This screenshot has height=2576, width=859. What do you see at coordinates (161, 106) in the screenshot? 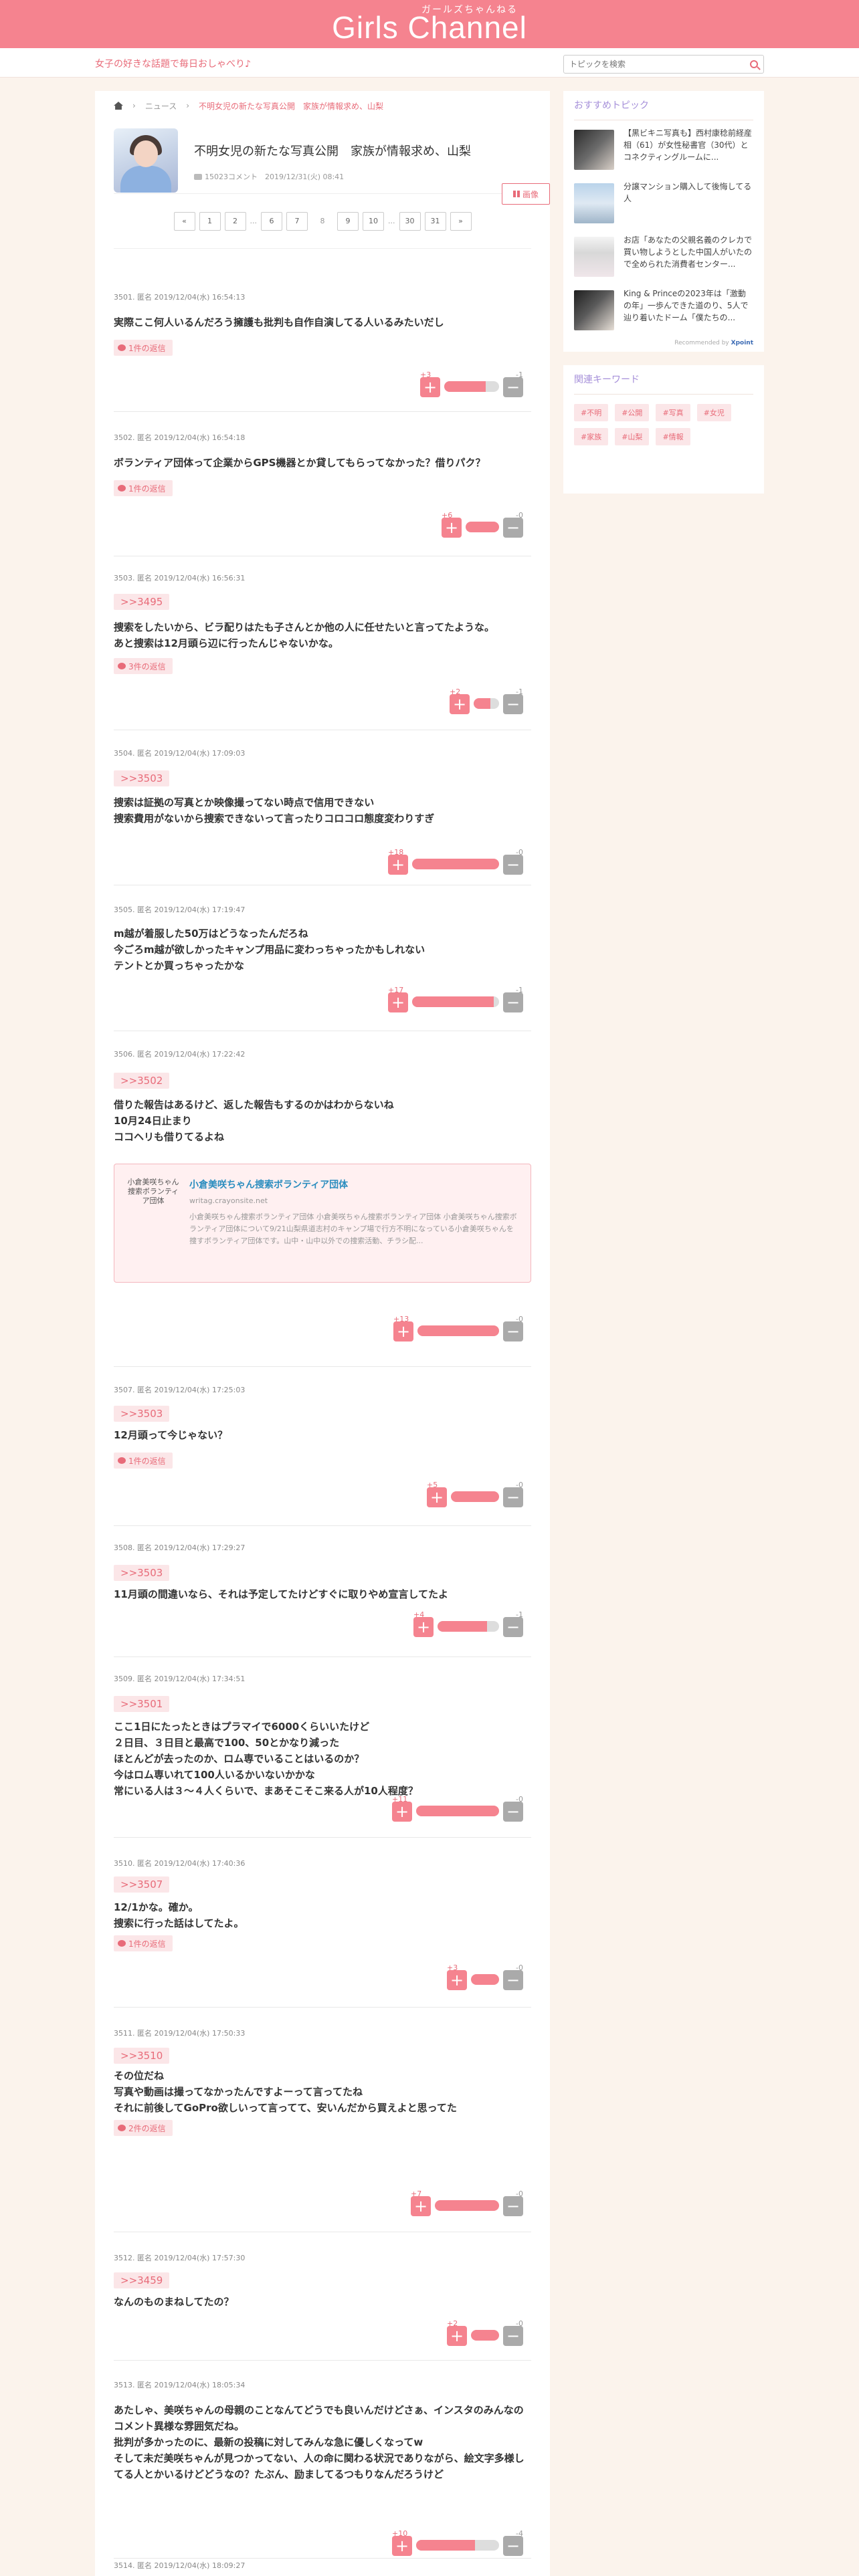
I see `breadcrumb-news: ニュース` at bounding box center [161, 106].